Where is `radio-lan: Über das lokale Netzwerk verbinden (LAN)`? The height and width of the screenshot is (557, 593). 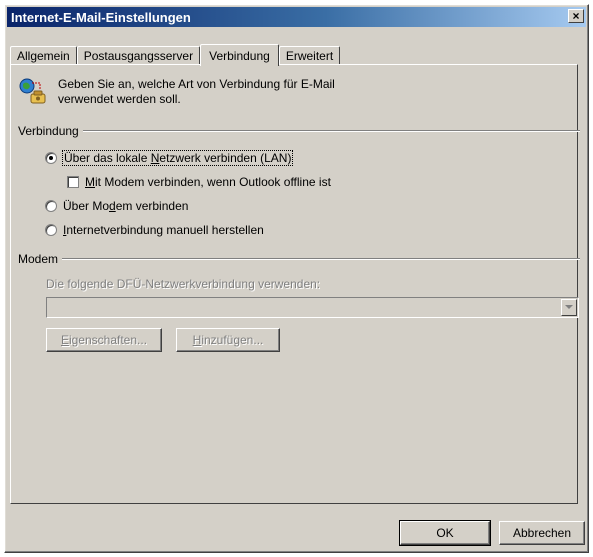 radio-lan: Über das lokale Netzwerk verbinden (LAN) is located at coordinates (169, 158).